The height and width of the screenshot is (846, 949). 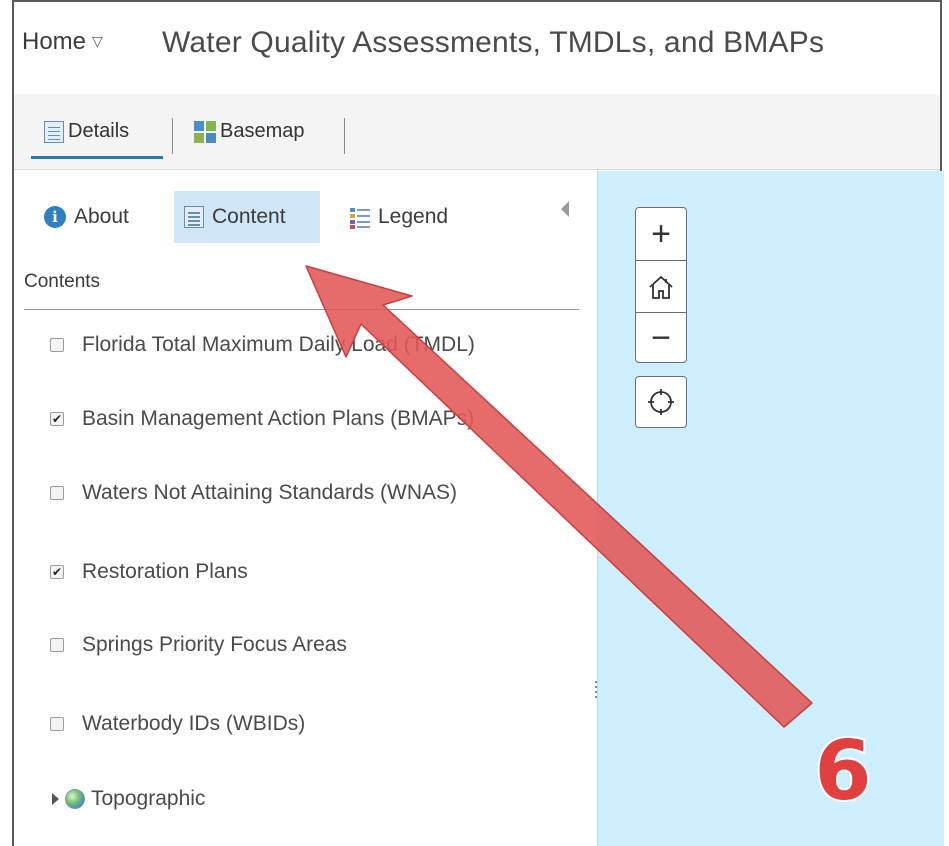 I want to click on active-tab-indicator, so click(x=97, y=157).